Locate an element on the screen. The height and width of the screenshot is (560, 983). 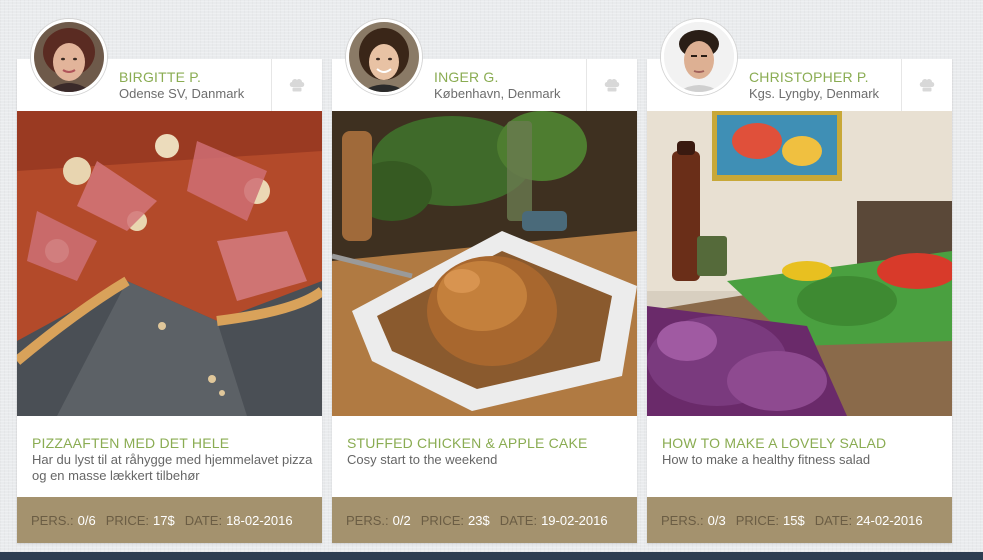
author-name: INGER G. is located at coordinates (466, 77).